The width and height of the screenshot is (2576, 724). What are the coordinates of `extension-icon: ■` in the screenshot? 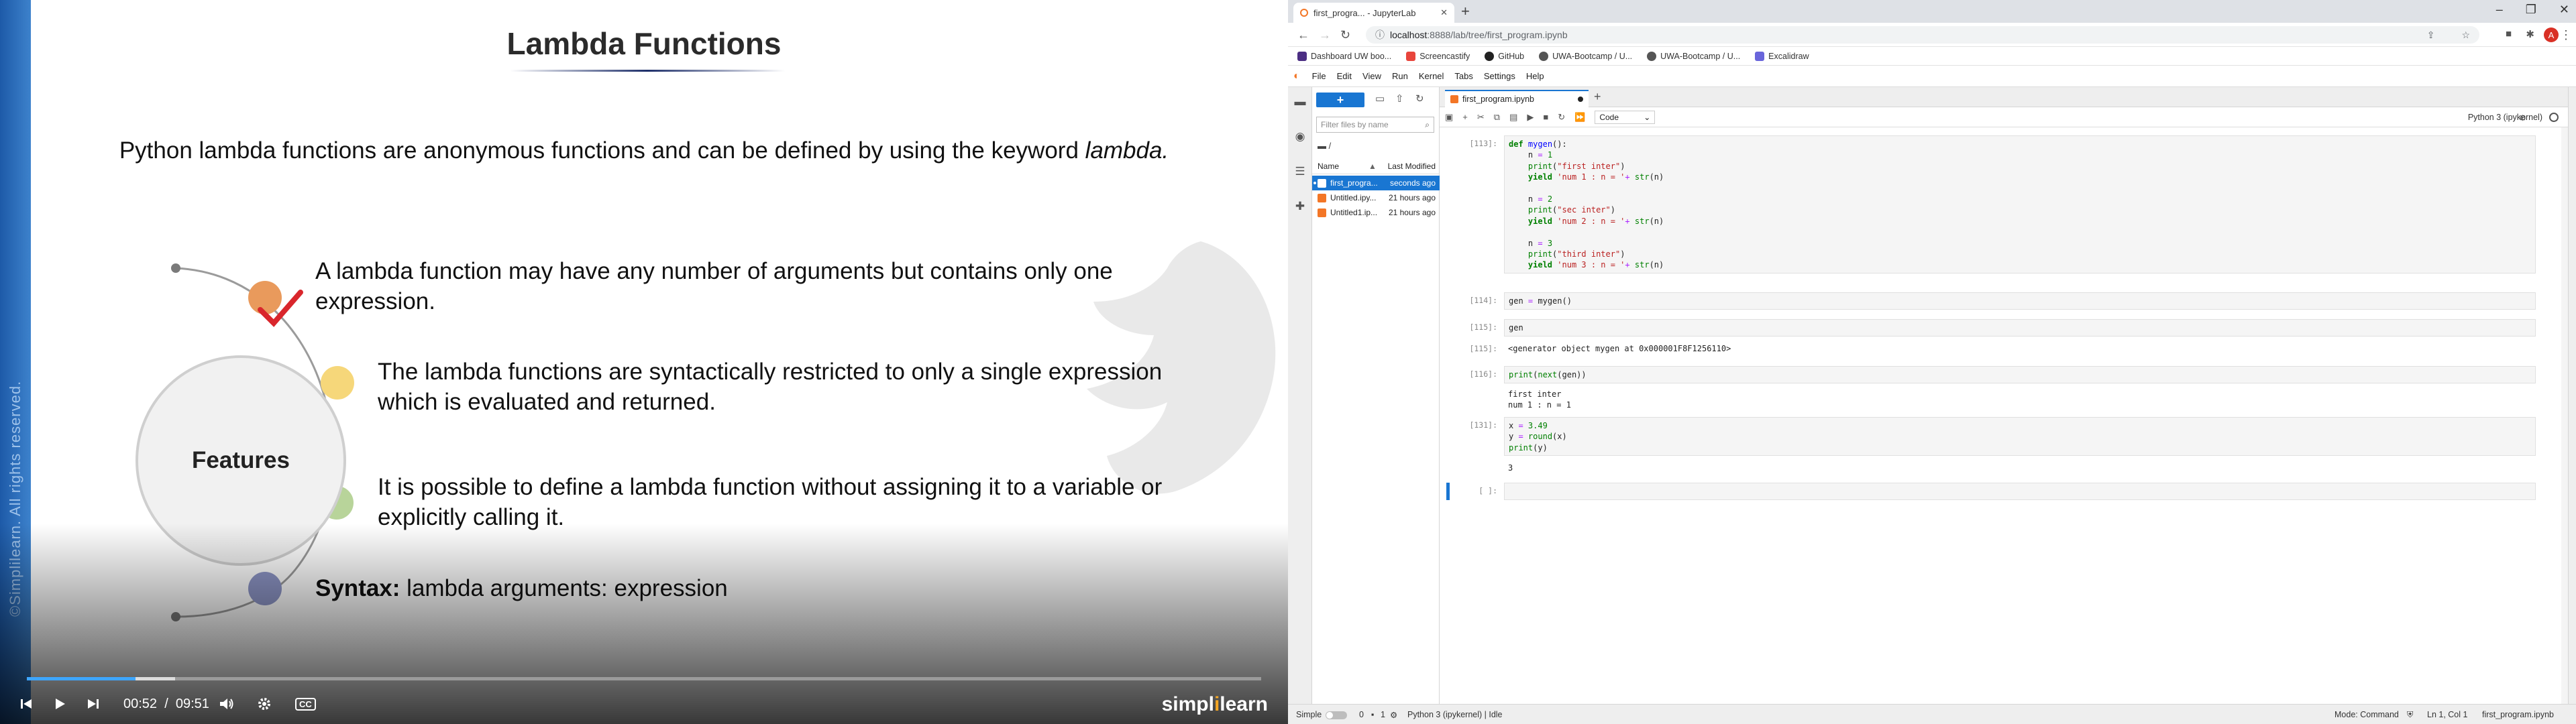 It's located at (2509, 34).